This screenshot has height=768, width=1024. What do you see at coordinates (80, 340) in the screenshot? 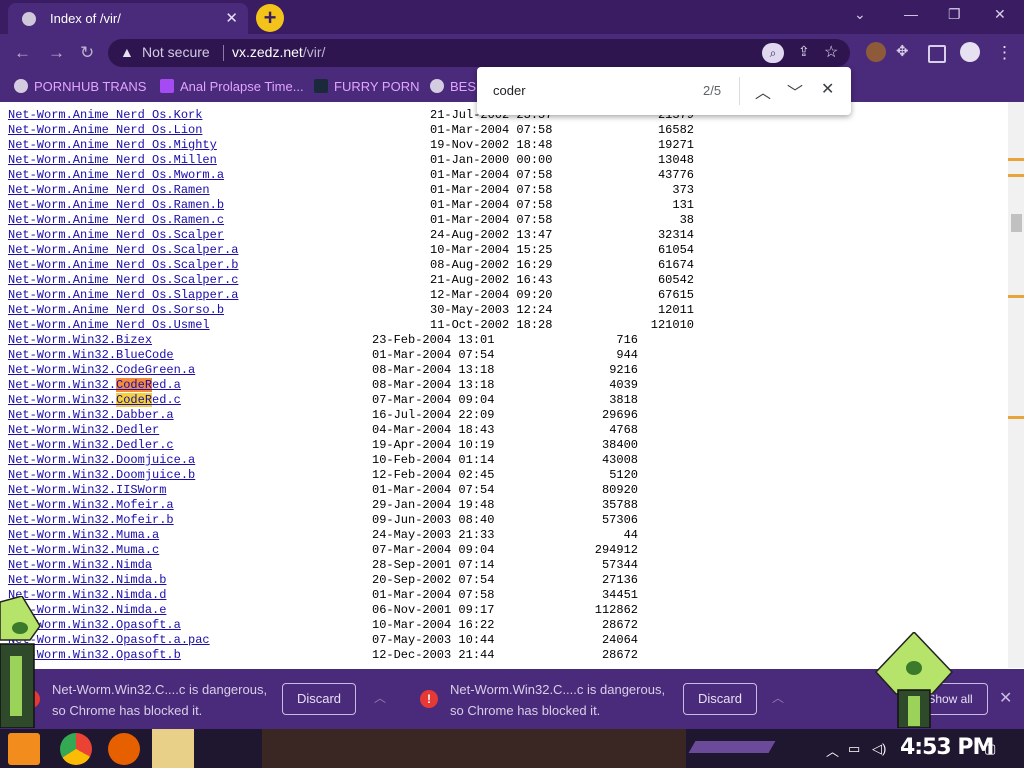
I see `file-link: Net-Worm.Win32.Bizex` at bounding box center [80, 340].